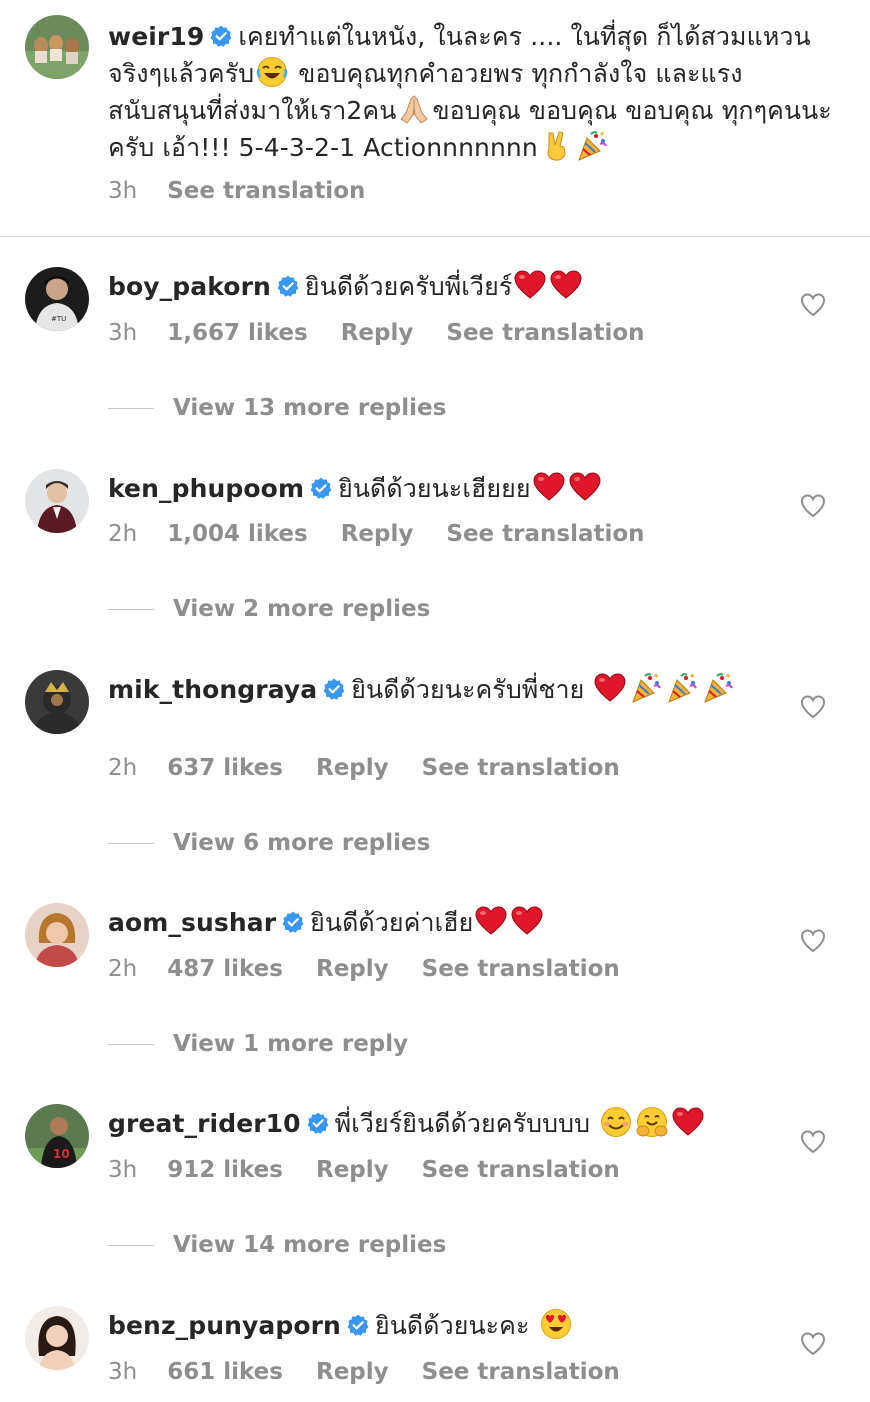 The width and height of the screenshot is (870, 1402). What do you see at coordinates (310, 408) in the screenshot?
I see `view-replies-label: View 13 more replies` at bounding box center [310, 408].